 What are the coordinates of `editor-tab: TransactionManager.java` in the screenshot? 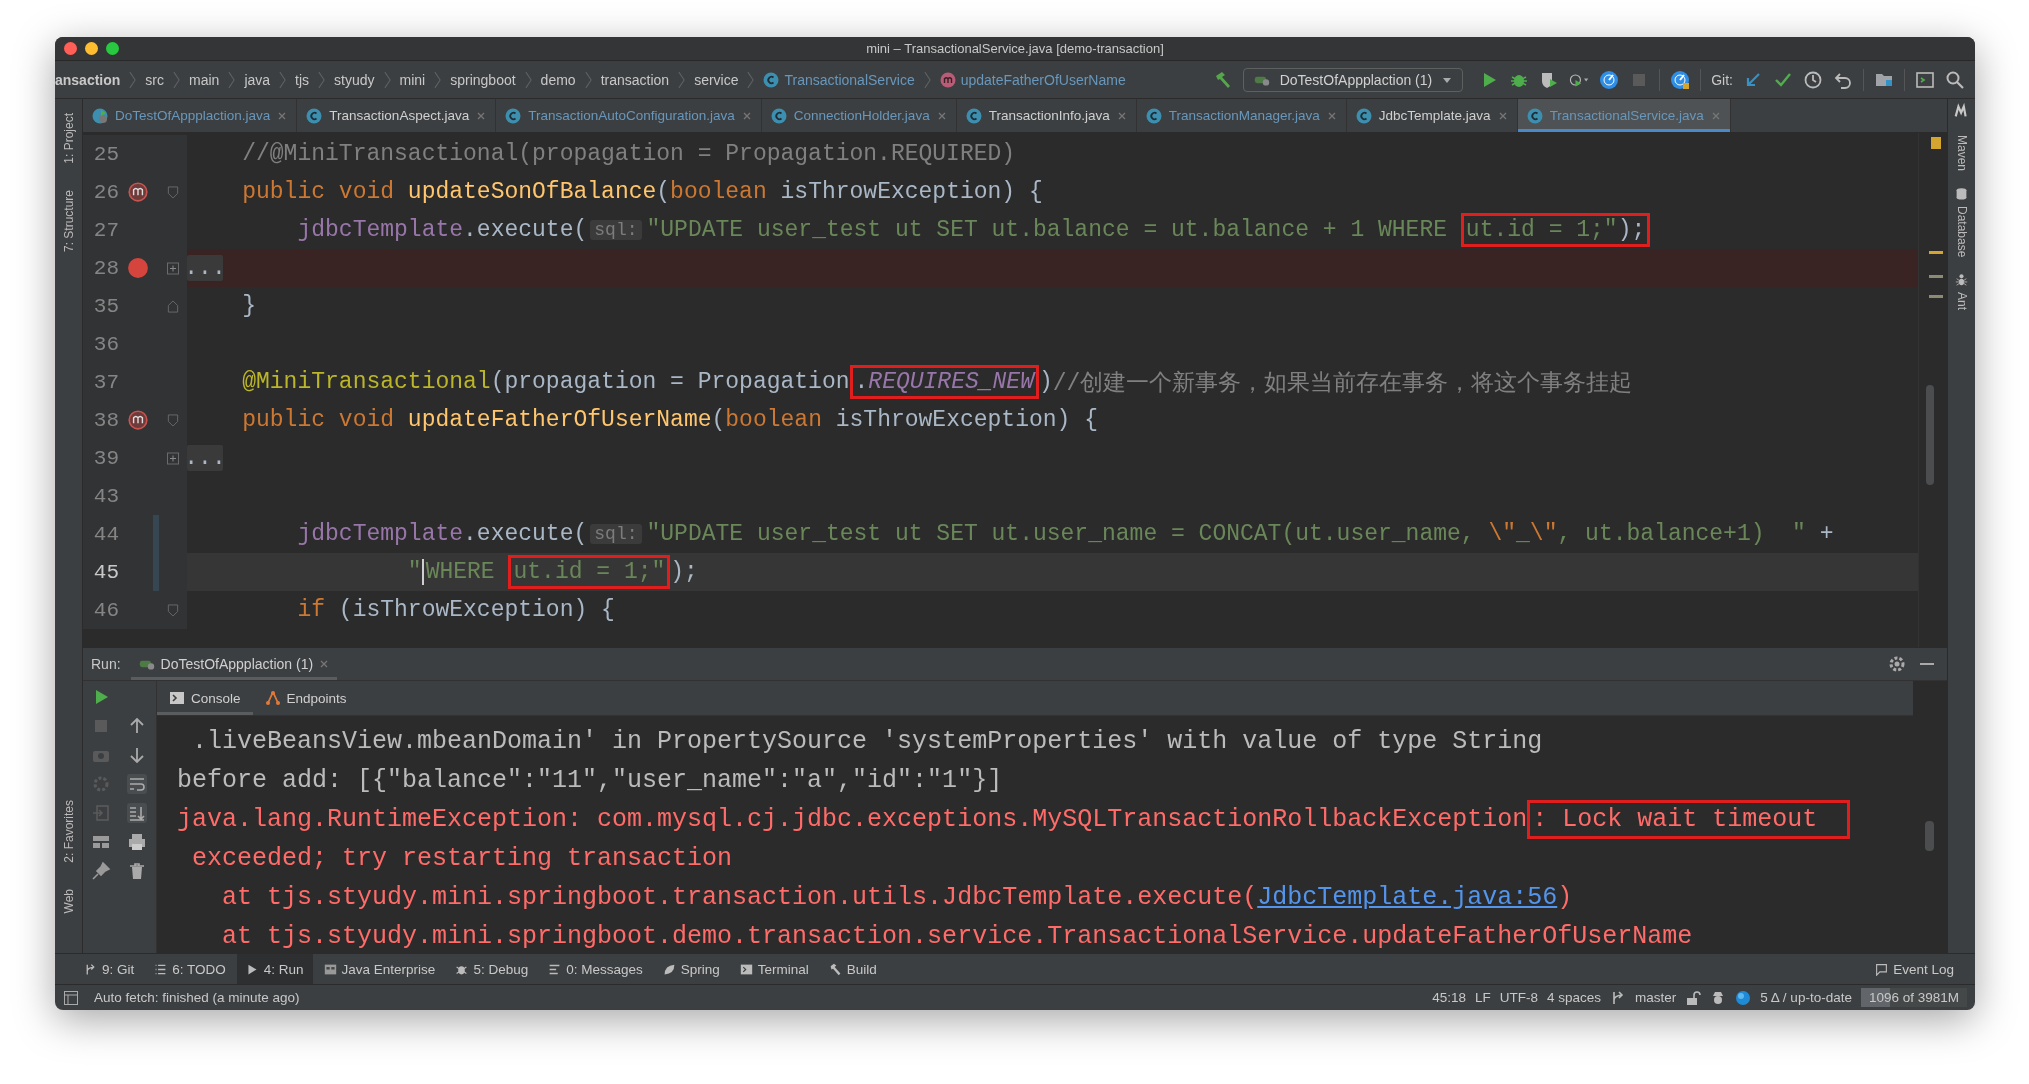 It's located at (1241, 115).